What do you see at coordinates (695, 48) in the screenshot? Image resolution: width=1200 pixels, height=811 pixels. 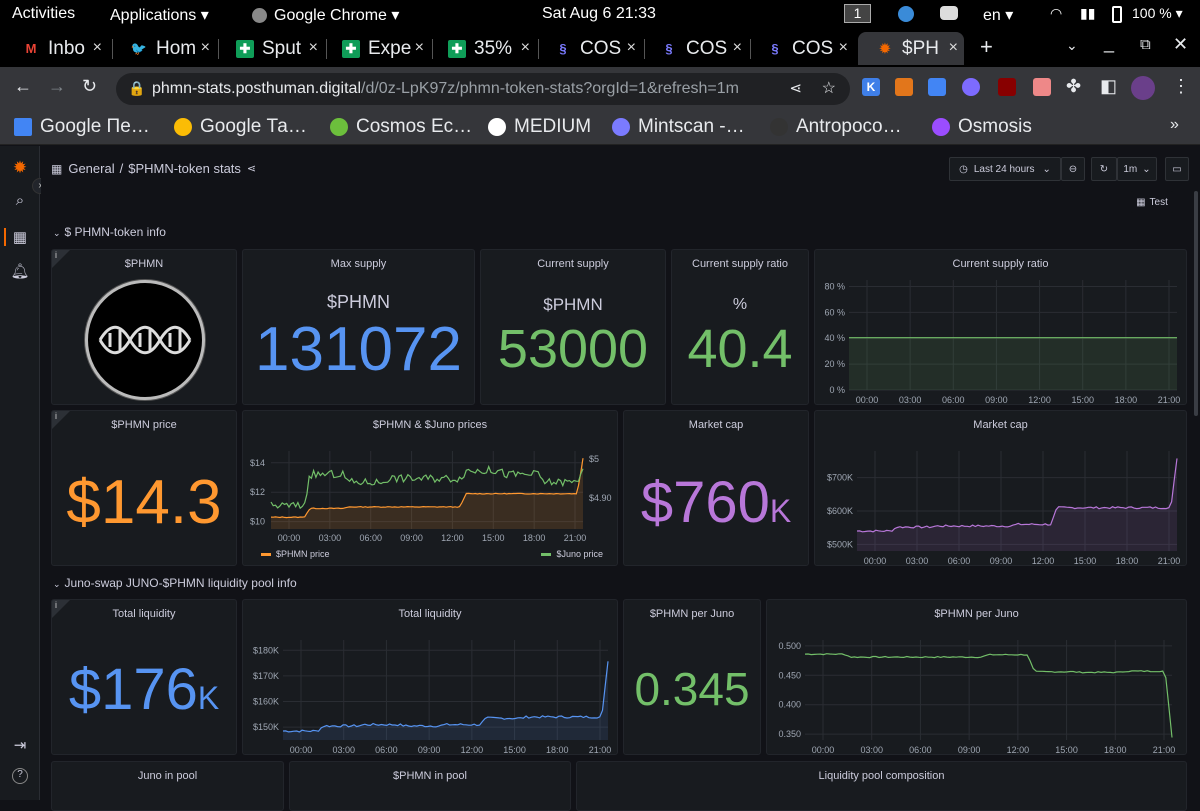 I see `tab-cosmos-2: § COS ×` at bounding box center [695, 48].